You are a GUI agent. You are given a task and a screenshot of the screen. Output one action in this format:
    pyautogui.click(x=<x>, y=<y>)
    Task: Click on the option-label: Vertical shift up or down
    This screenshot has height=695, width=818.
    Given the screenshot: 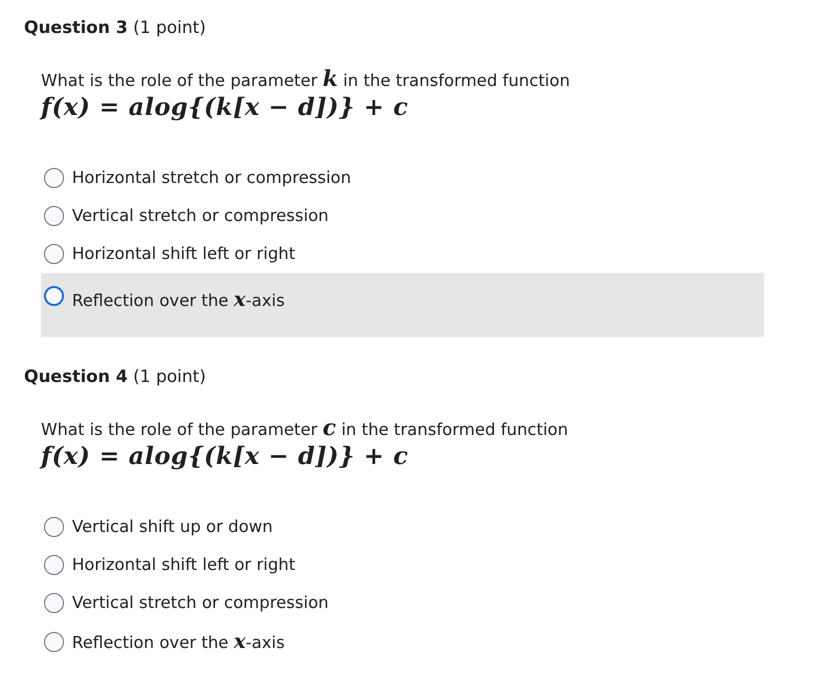 What is the action you would take?
    pyautogui.click(x=172, y=527)
    